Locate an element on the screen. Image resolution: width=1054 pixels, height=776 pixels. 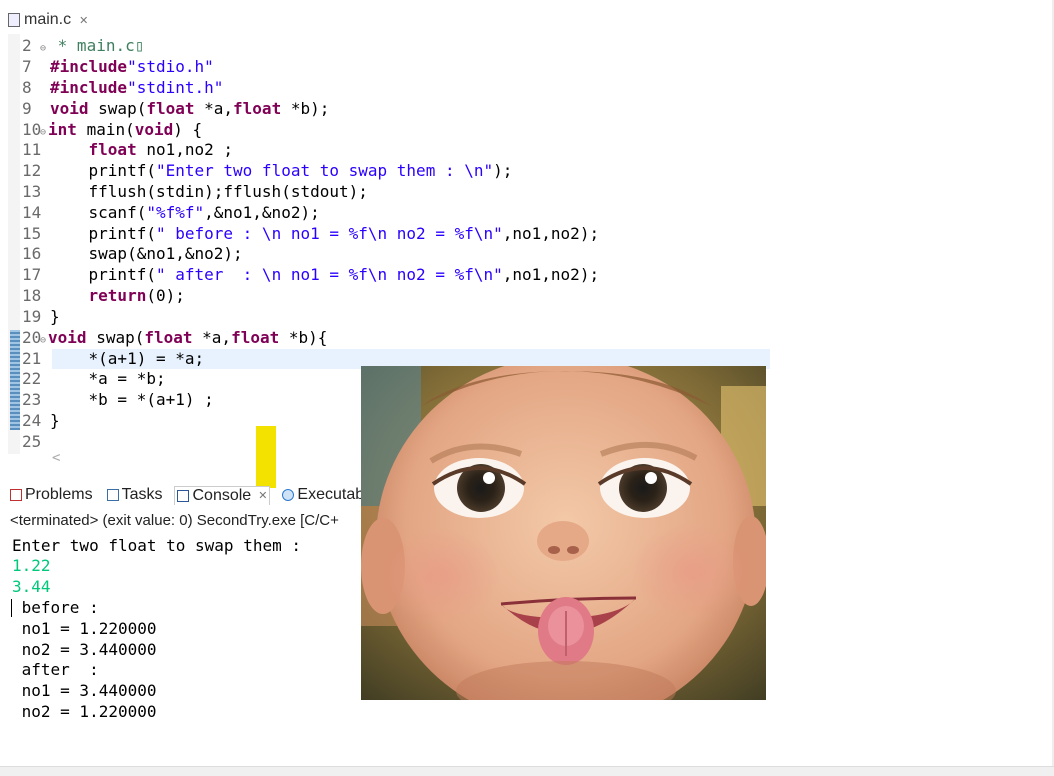
console-input-line: 3.44 is located at coordinates (31, 586).